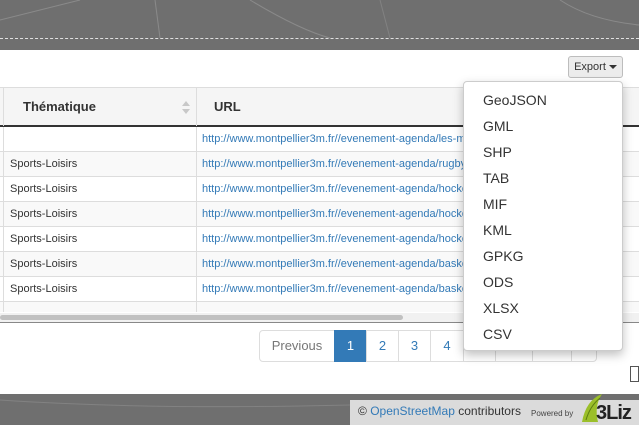 Image resolution: width=639 pixels, height=426 pixels. What do you see at coordinates (612, 67) in the screenshot?
I see `caret-down-icon` at bounding box center [612, 67].